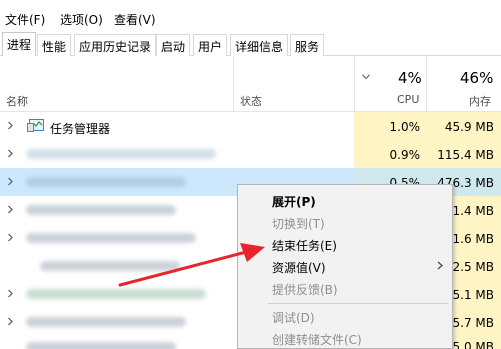  What do you see at coordinates (476, 78) in the screenshot?
I see `memory-total-percent: 46%` at bounding box center [476, 78].